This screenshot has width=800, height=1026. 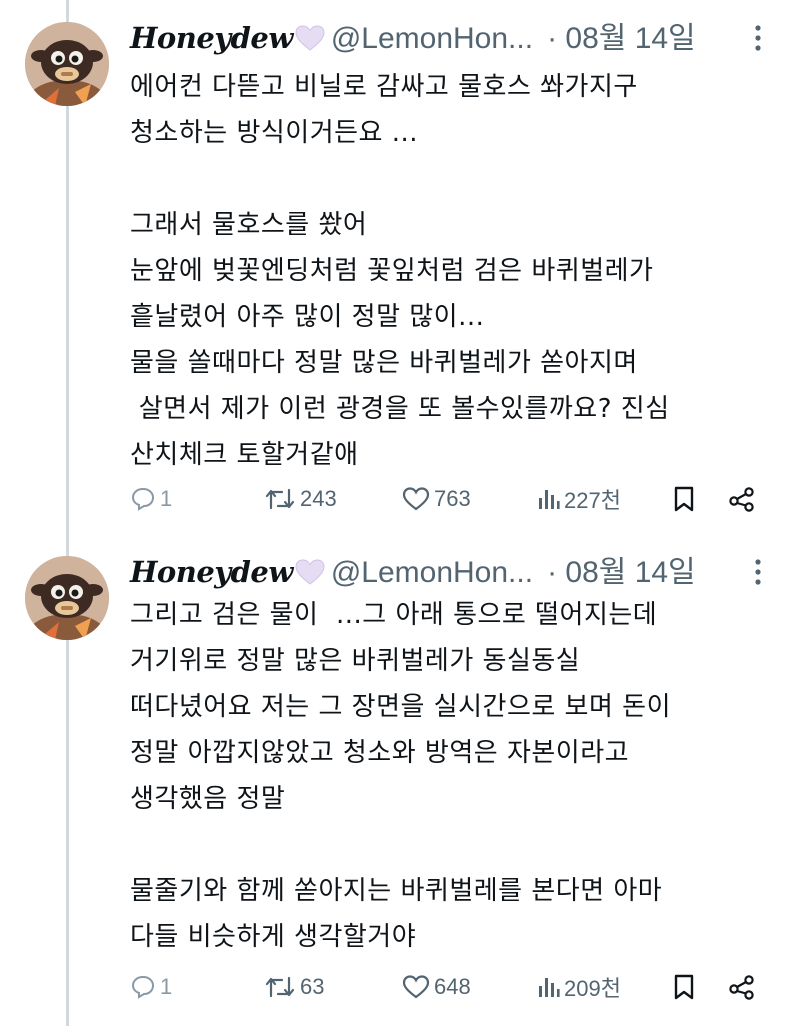 I want to click on like-count: 648, so click(x=452, y=986).